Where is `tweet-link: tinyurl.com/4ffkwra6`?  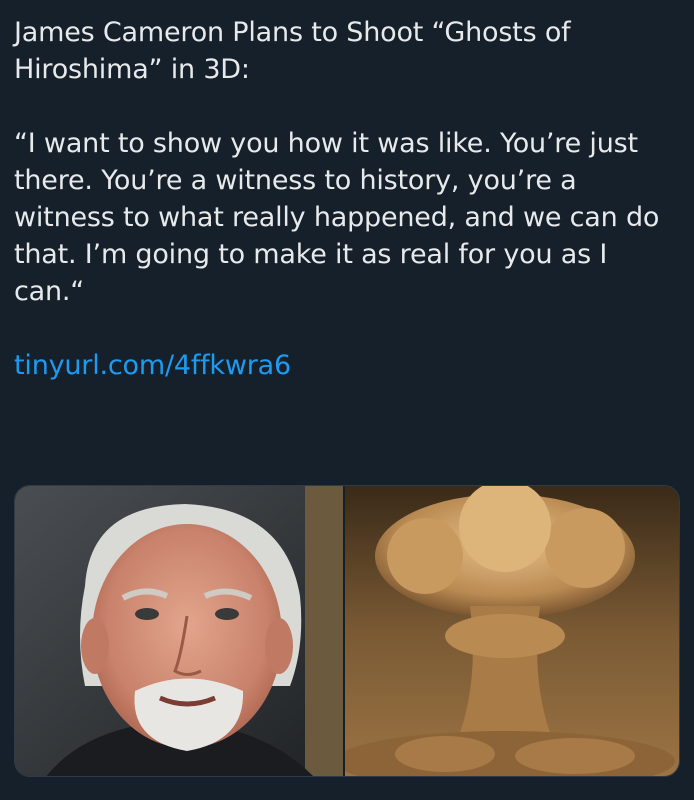 tweet-link: tinyurl.com/4ffkwra6 is located at coordinates (152, 365).